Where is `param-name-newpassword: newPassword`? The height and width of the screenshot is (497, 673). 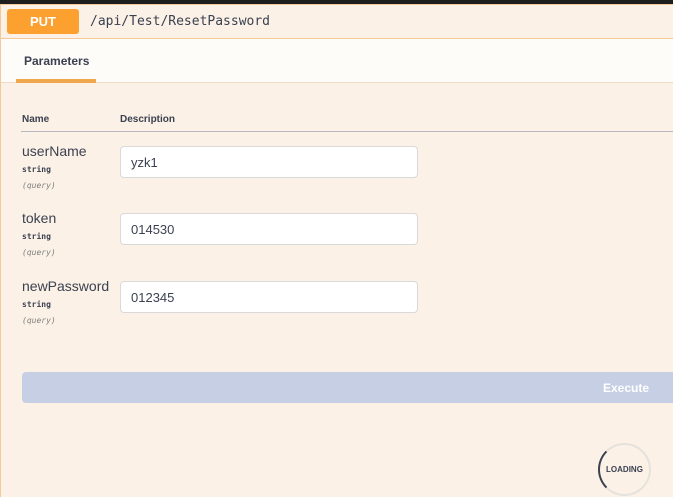
param-name-newpassword: newPassword is located at coordinates (66, 286).